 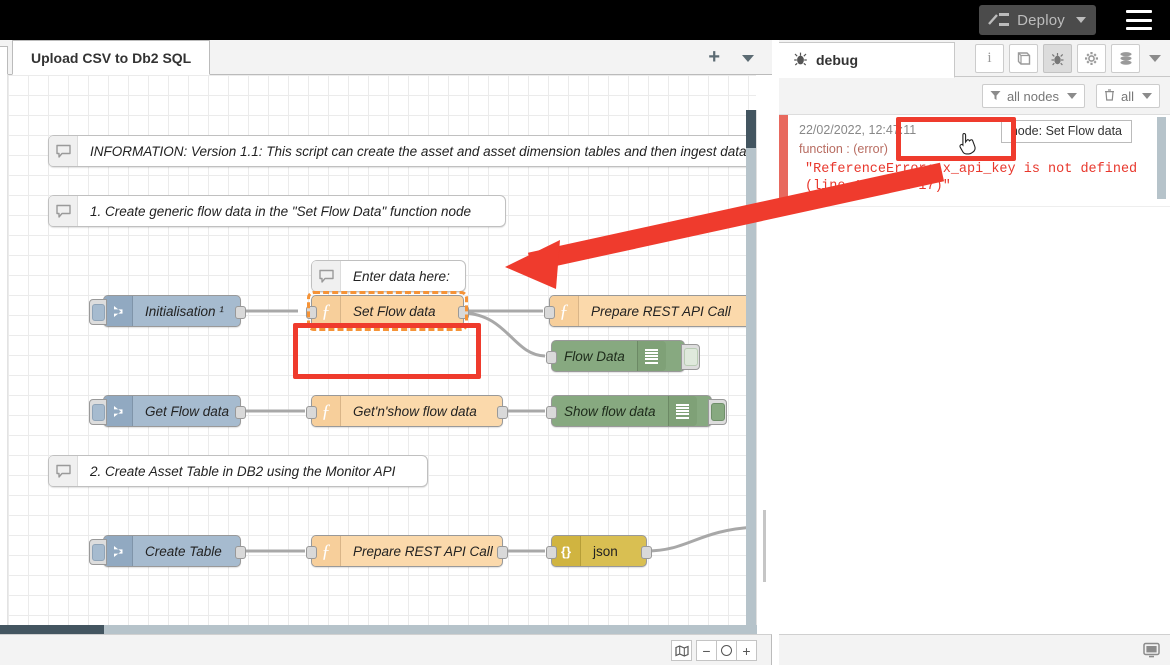 I want to click on debug-filter-row: all nodes all, so click(x=1070, y=96).